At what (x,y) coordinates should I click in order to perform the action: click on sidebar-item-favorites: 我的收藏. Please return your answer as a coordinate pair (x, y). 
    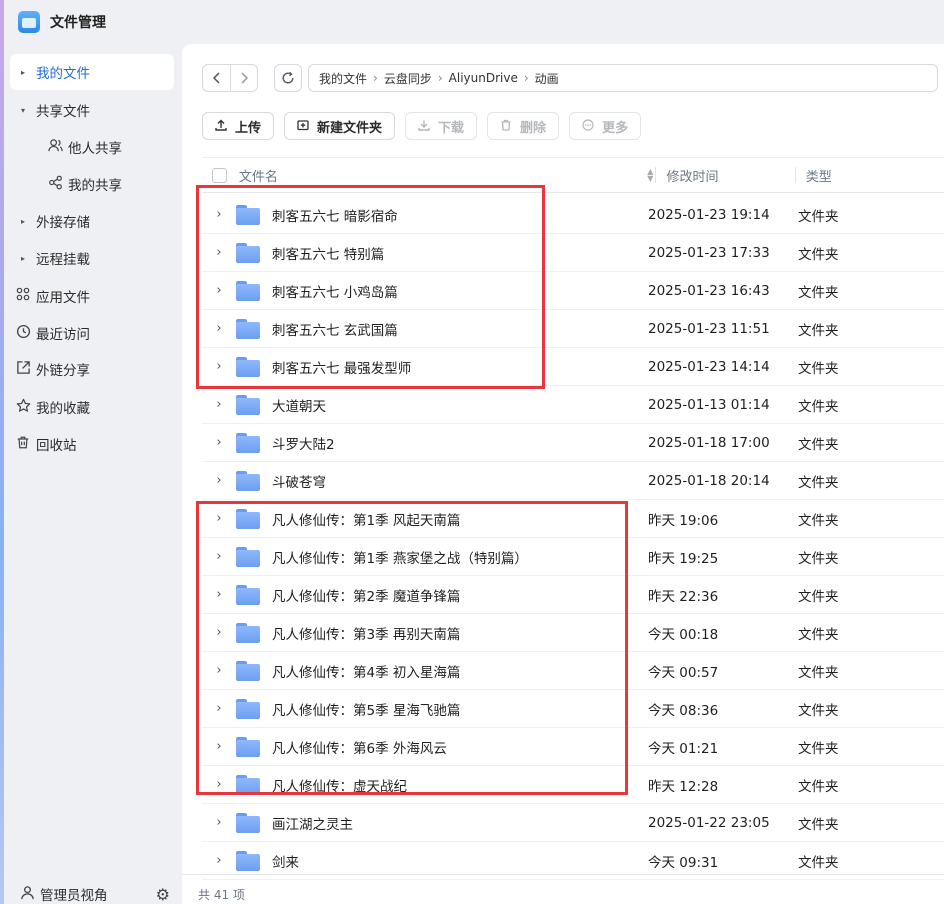
    Looking at the image, I should click on (92, 407).